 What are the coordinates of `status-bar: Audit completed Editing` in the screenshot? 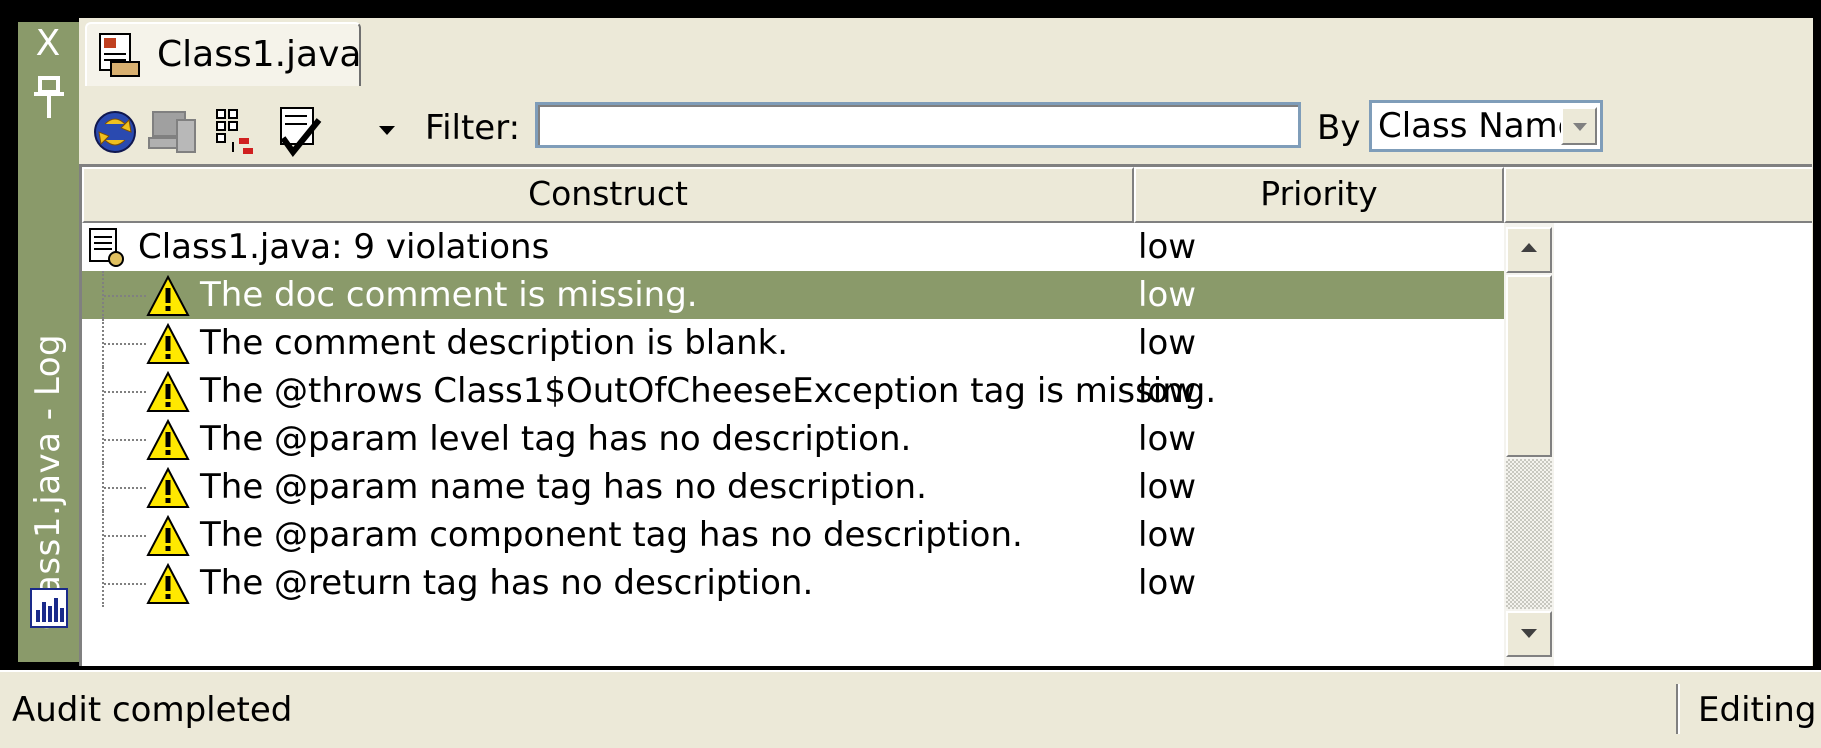 It's located at (910, 709).